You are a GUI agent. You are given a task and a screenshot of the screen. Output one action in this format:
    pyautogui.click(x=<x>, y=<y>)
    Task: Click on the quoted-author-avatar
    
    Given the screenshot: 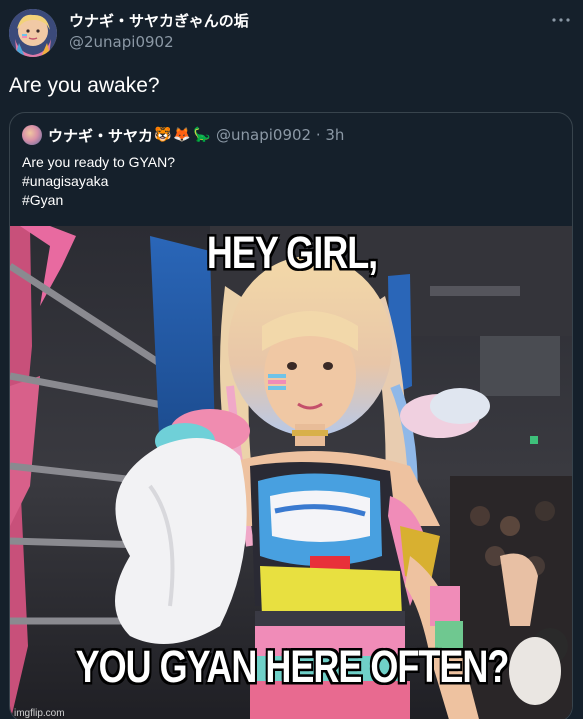 What is the action you would take?
    pyautogui.click(x=32, y=135)
    